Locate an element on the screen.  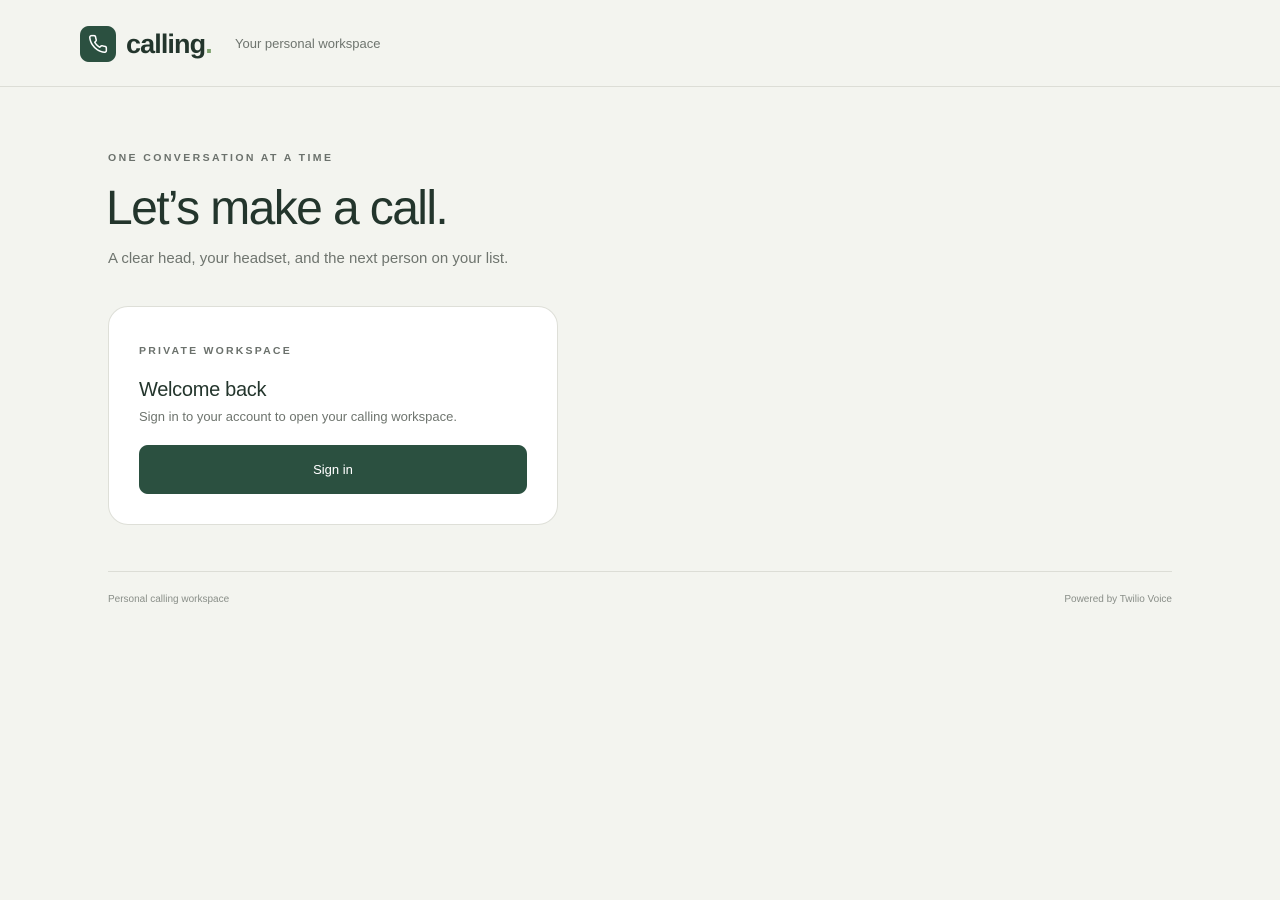
footer-left-text: Personal calling workspace is located at coordinates (169, 599).